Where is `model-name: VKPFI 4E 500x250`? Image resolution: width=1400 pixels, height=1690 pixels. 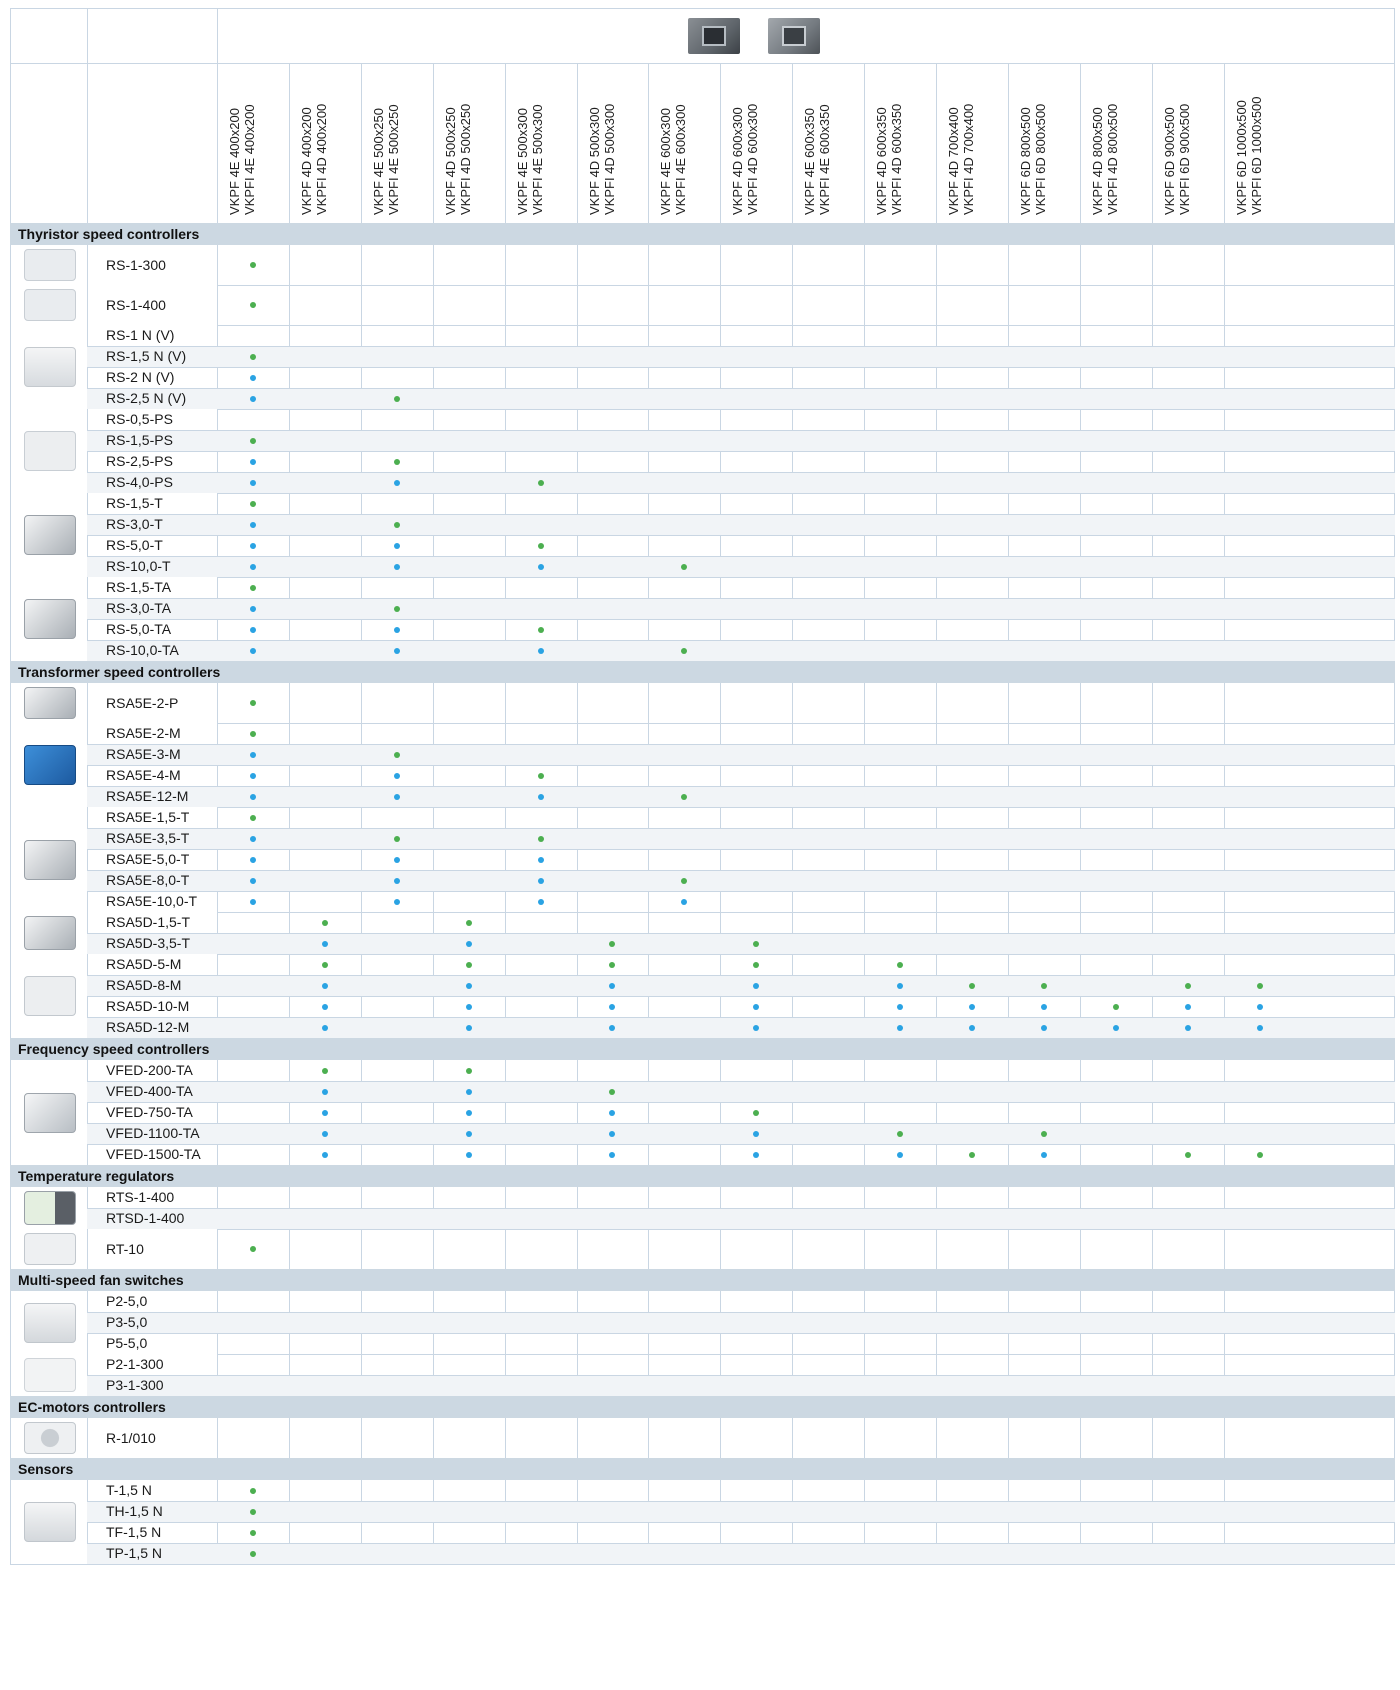
model-name: VKPFI 4E 500x250 is located at coordinates (393, 159).